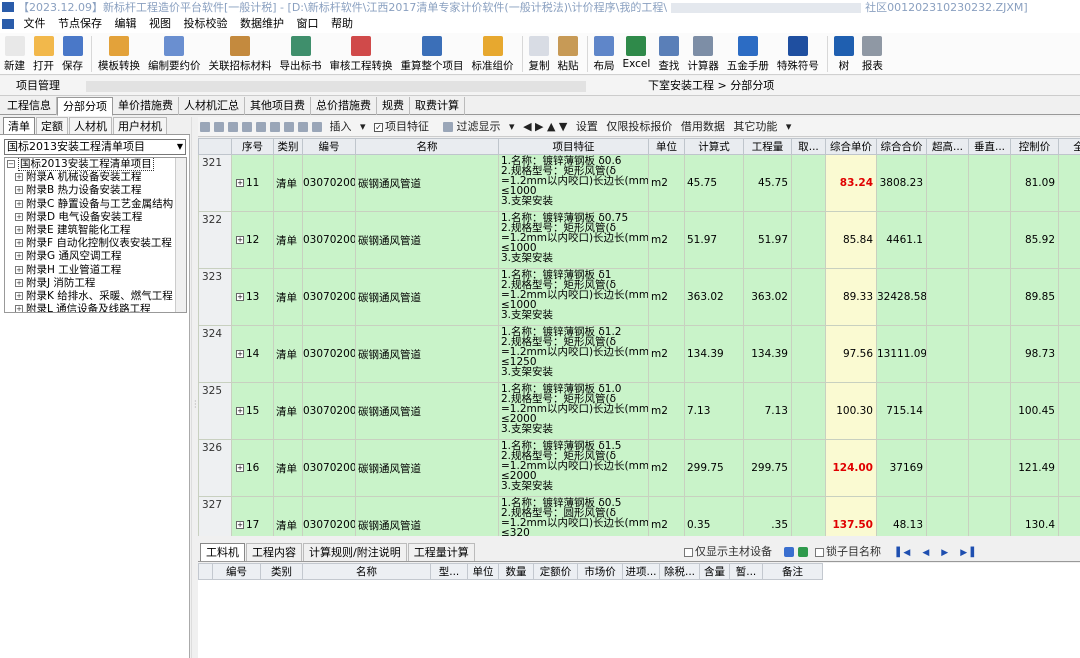 The width and height of the screenshot is (1080, 658). I want to click on settings-button: 设置, so click(587, 126).